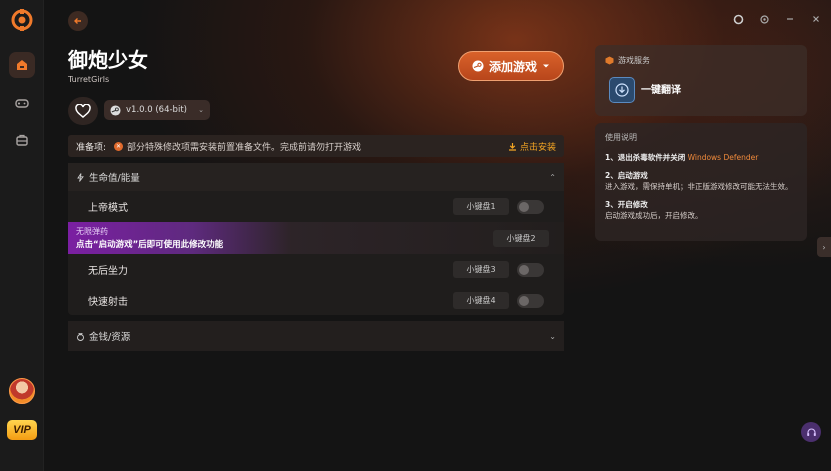  I want to click on minimize-icon, so click(790, 19).